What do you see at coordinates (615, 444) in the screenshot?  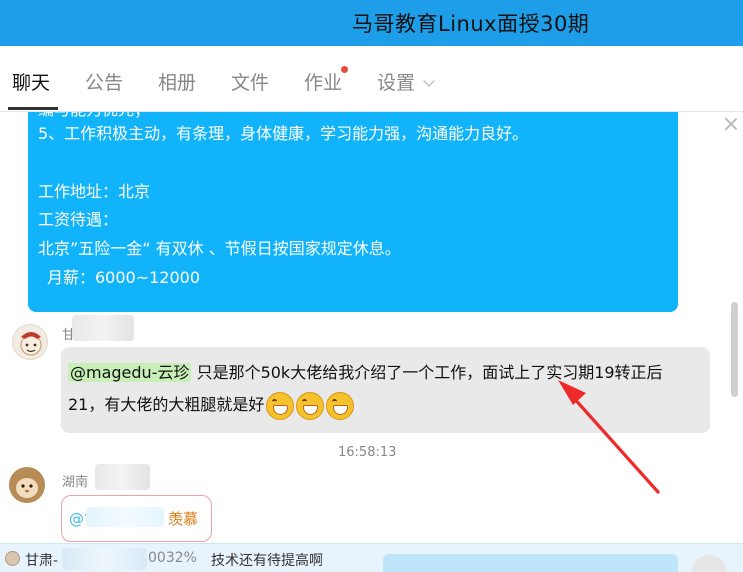 I see `arrow-shaft` at bounding box center [615, 444].